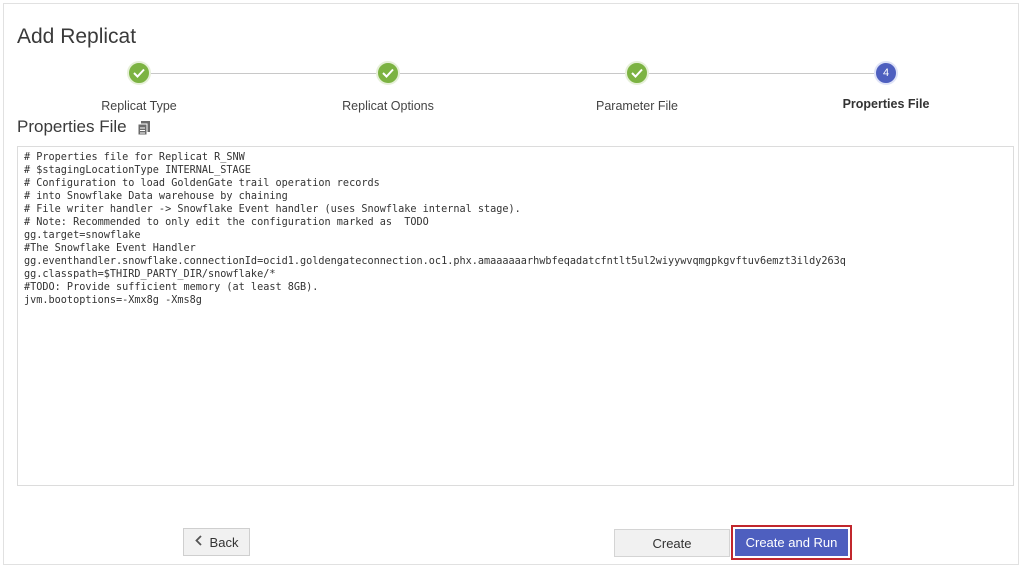 Image resolution: width=1024 pixels, height=569 pixels. Describe the element at coordinates (139, 106) in the screenshot. I see `step-label: Replicat Type` at that location.